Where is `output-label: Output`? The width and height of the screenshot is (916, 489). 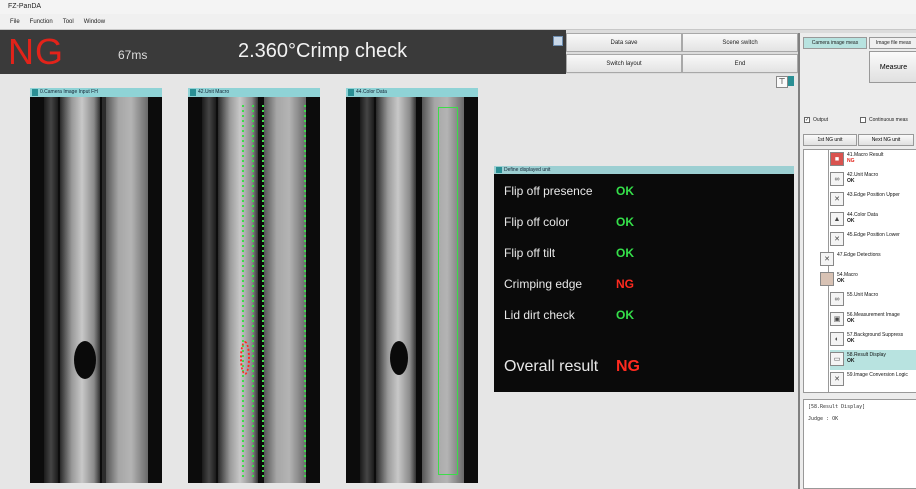
output-label: Output is located at coordinates (821, 120).